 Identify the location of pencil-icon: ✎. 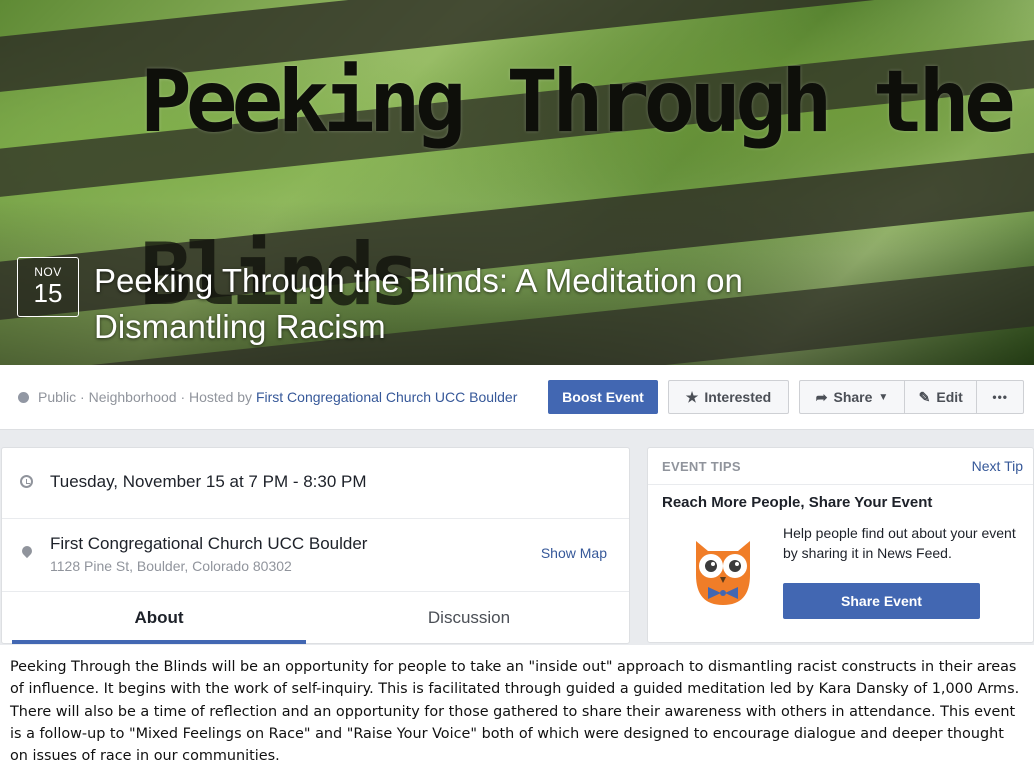
(924, 396).